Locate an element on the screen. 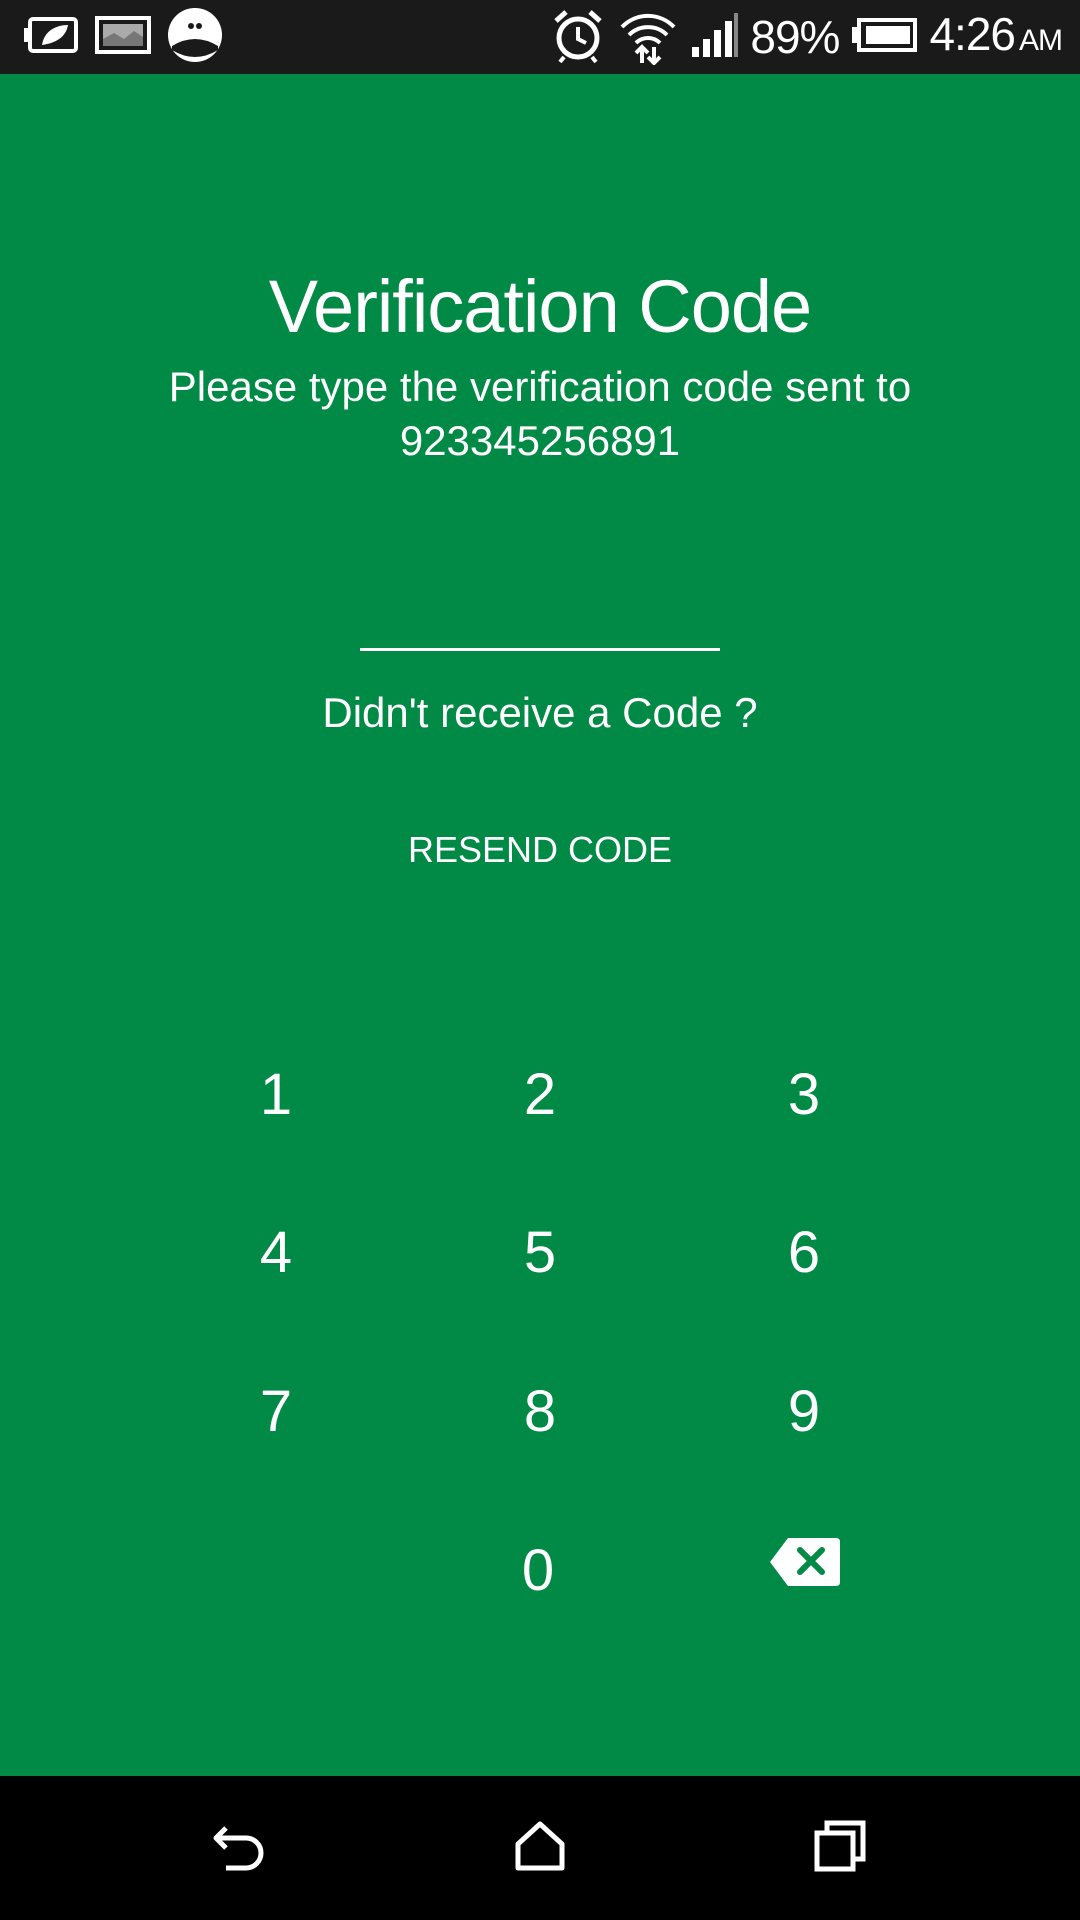 The image size is (1080, 1920). key-5: 5 is located at coordinates (540, 1253).